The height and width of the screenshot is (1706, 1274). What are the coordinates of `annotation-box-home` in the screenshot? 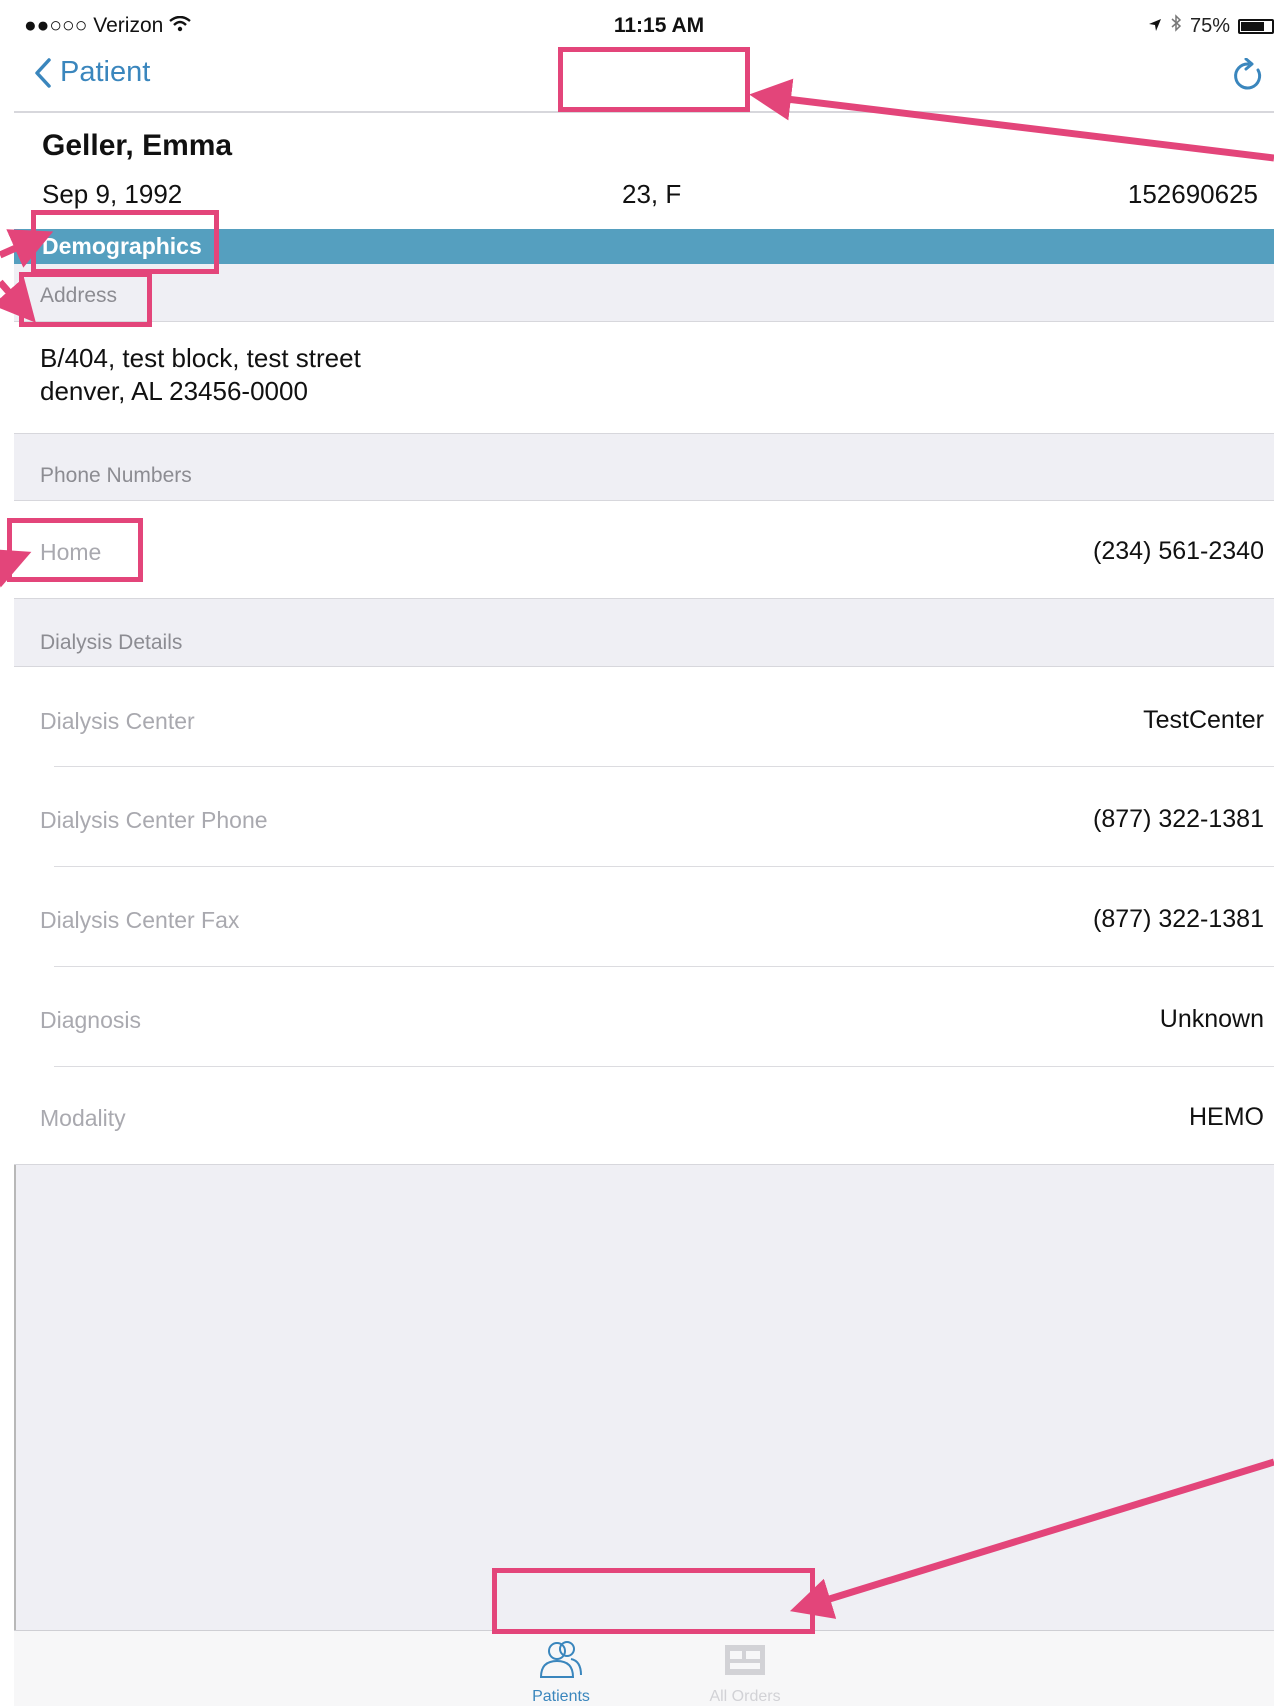 It's located at (75, 550).